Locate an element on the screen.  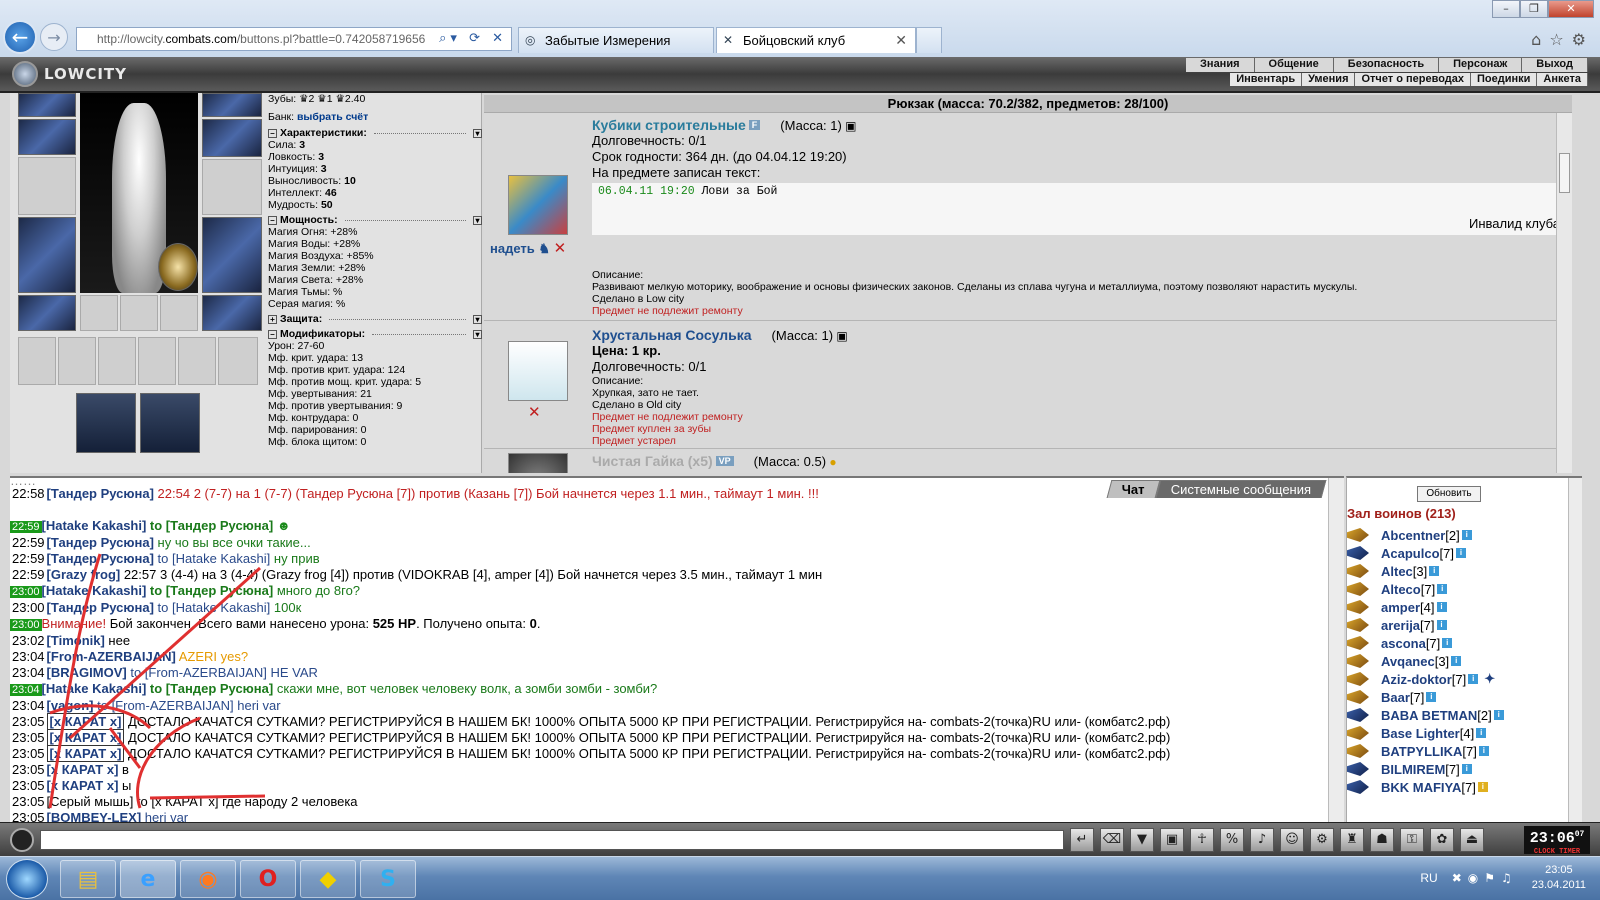
menu-skills: Умения is located at coordinates (1329, 79).